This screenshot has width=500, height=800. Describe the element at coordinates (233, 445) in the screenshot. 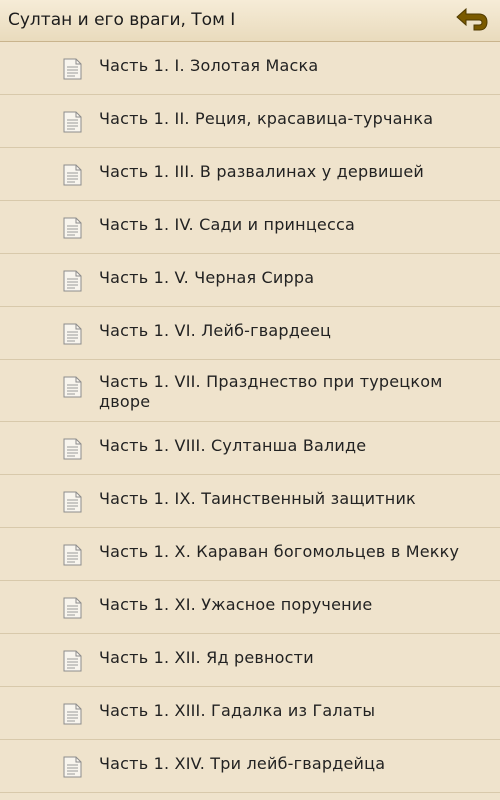

I see `list-item-label: Часть 1. VIII. Султанша Валиде` at that location.